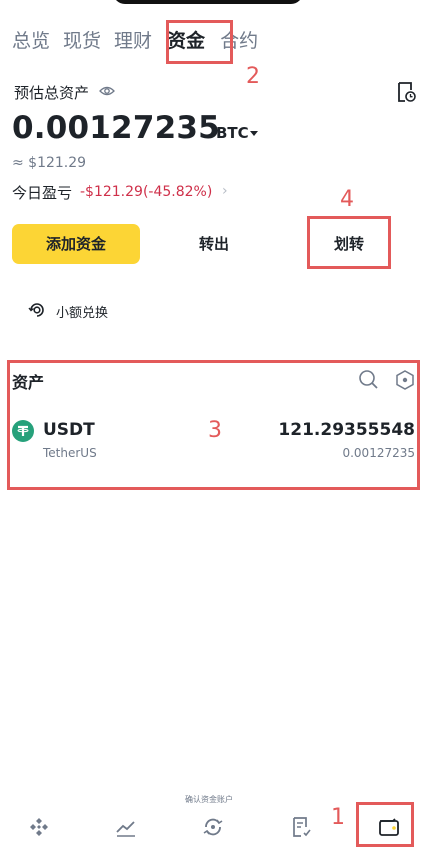  I want to click on annotation-number-1: 1, so click(338, 817).